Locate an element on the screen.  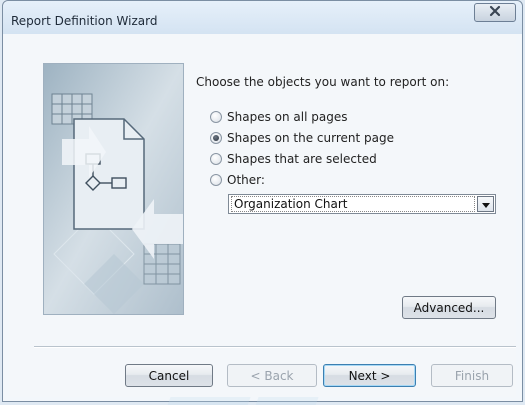
option-other: Other: is located at coordinates (237, 180).